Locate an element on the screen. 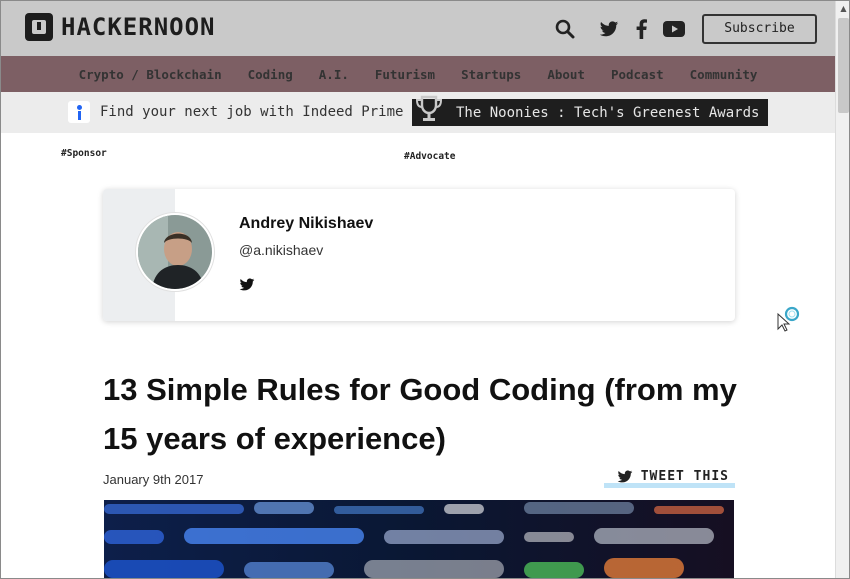 Image resolution: width=850 pixels, height=579 pixels. advocate-tag: #Advocate is located at coordinates (429, 156).